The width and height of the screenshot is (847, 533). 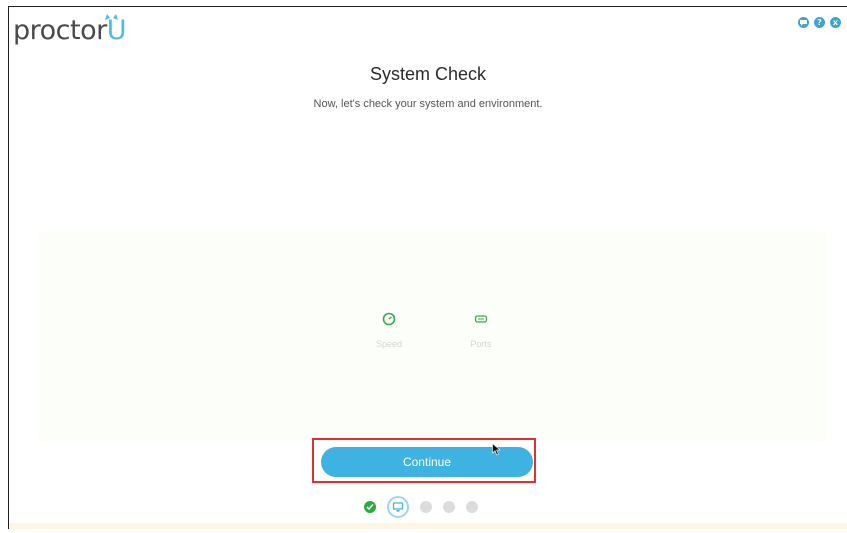 I want to click on check-item-speed: Speed, so click(x=389, y=330).